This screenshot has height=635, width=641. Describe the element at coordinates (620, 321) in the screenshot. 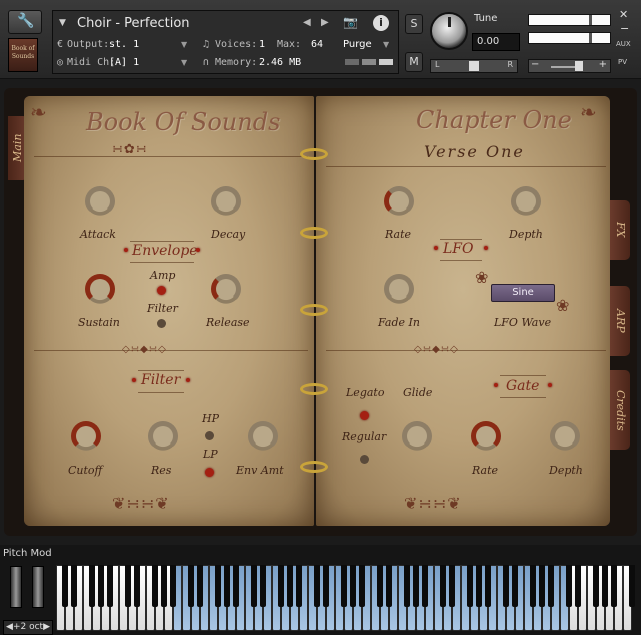

I see `tab-arp: ARP` at that location.